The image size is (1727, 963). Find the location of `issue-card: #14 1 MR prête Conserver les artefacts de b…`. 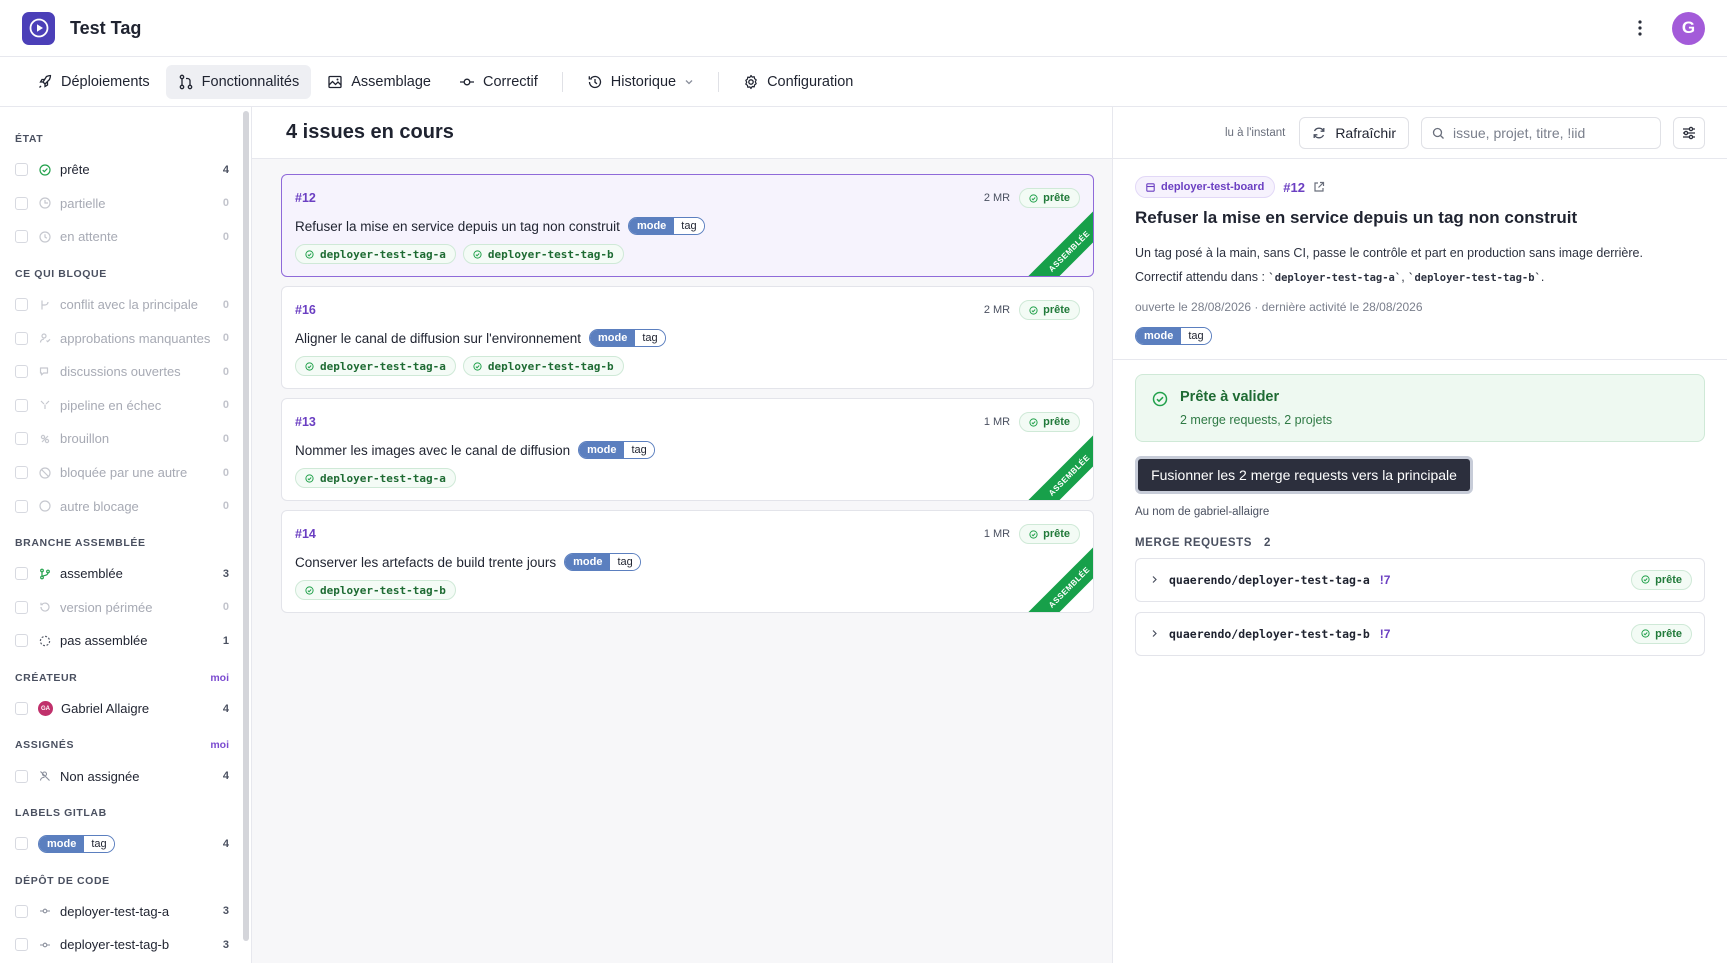

issue-card: #14 1 MR prête Conserver les artefacts de b… is located at coordinates (687, 561).